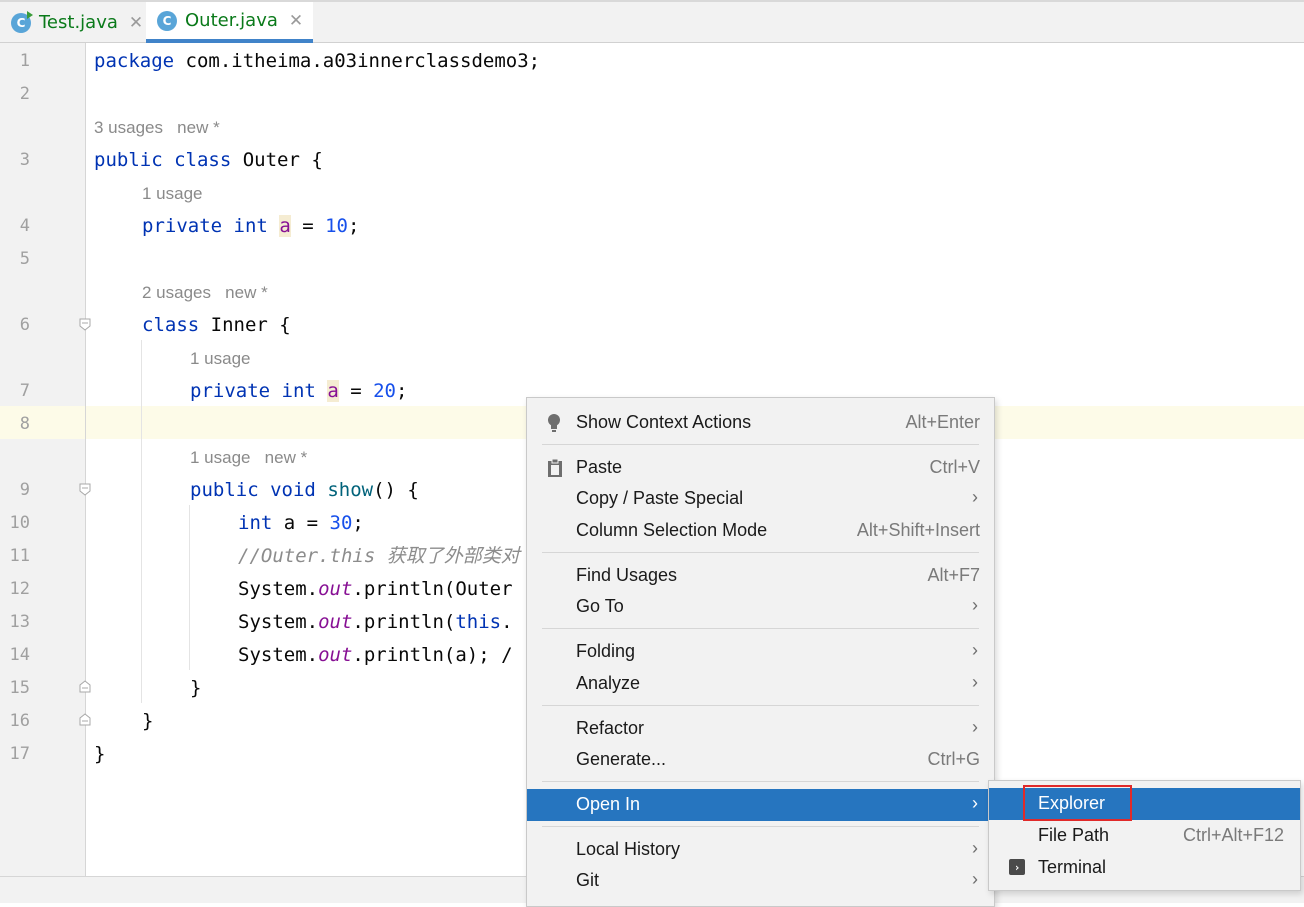  I want to click on menu-item-folding: Folding ›, so click(760, 652).